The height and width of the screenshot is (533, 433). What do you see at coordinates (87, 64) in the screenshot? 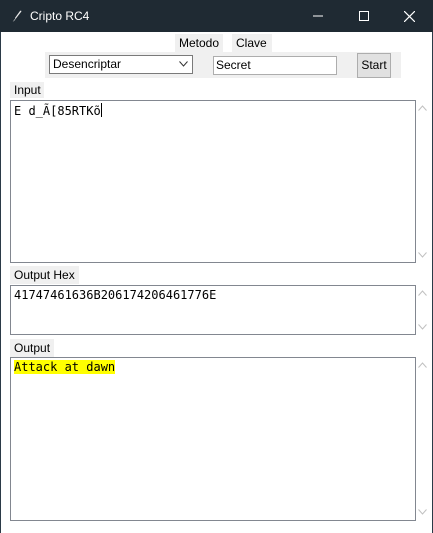
I see `method-select-value: Desencriptar` at bounding box center [87, 64].